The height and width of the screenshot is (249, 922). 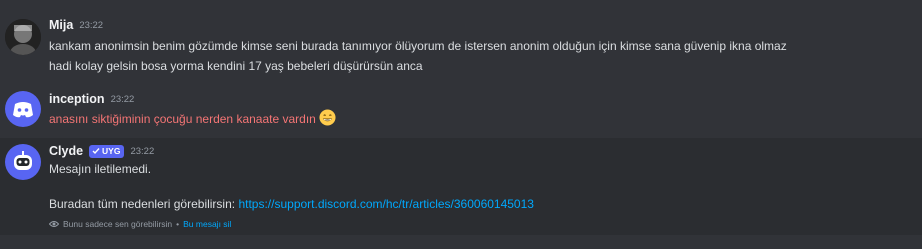 I want to click on verified-app-badge: UYG, so click(x=107, y=151).